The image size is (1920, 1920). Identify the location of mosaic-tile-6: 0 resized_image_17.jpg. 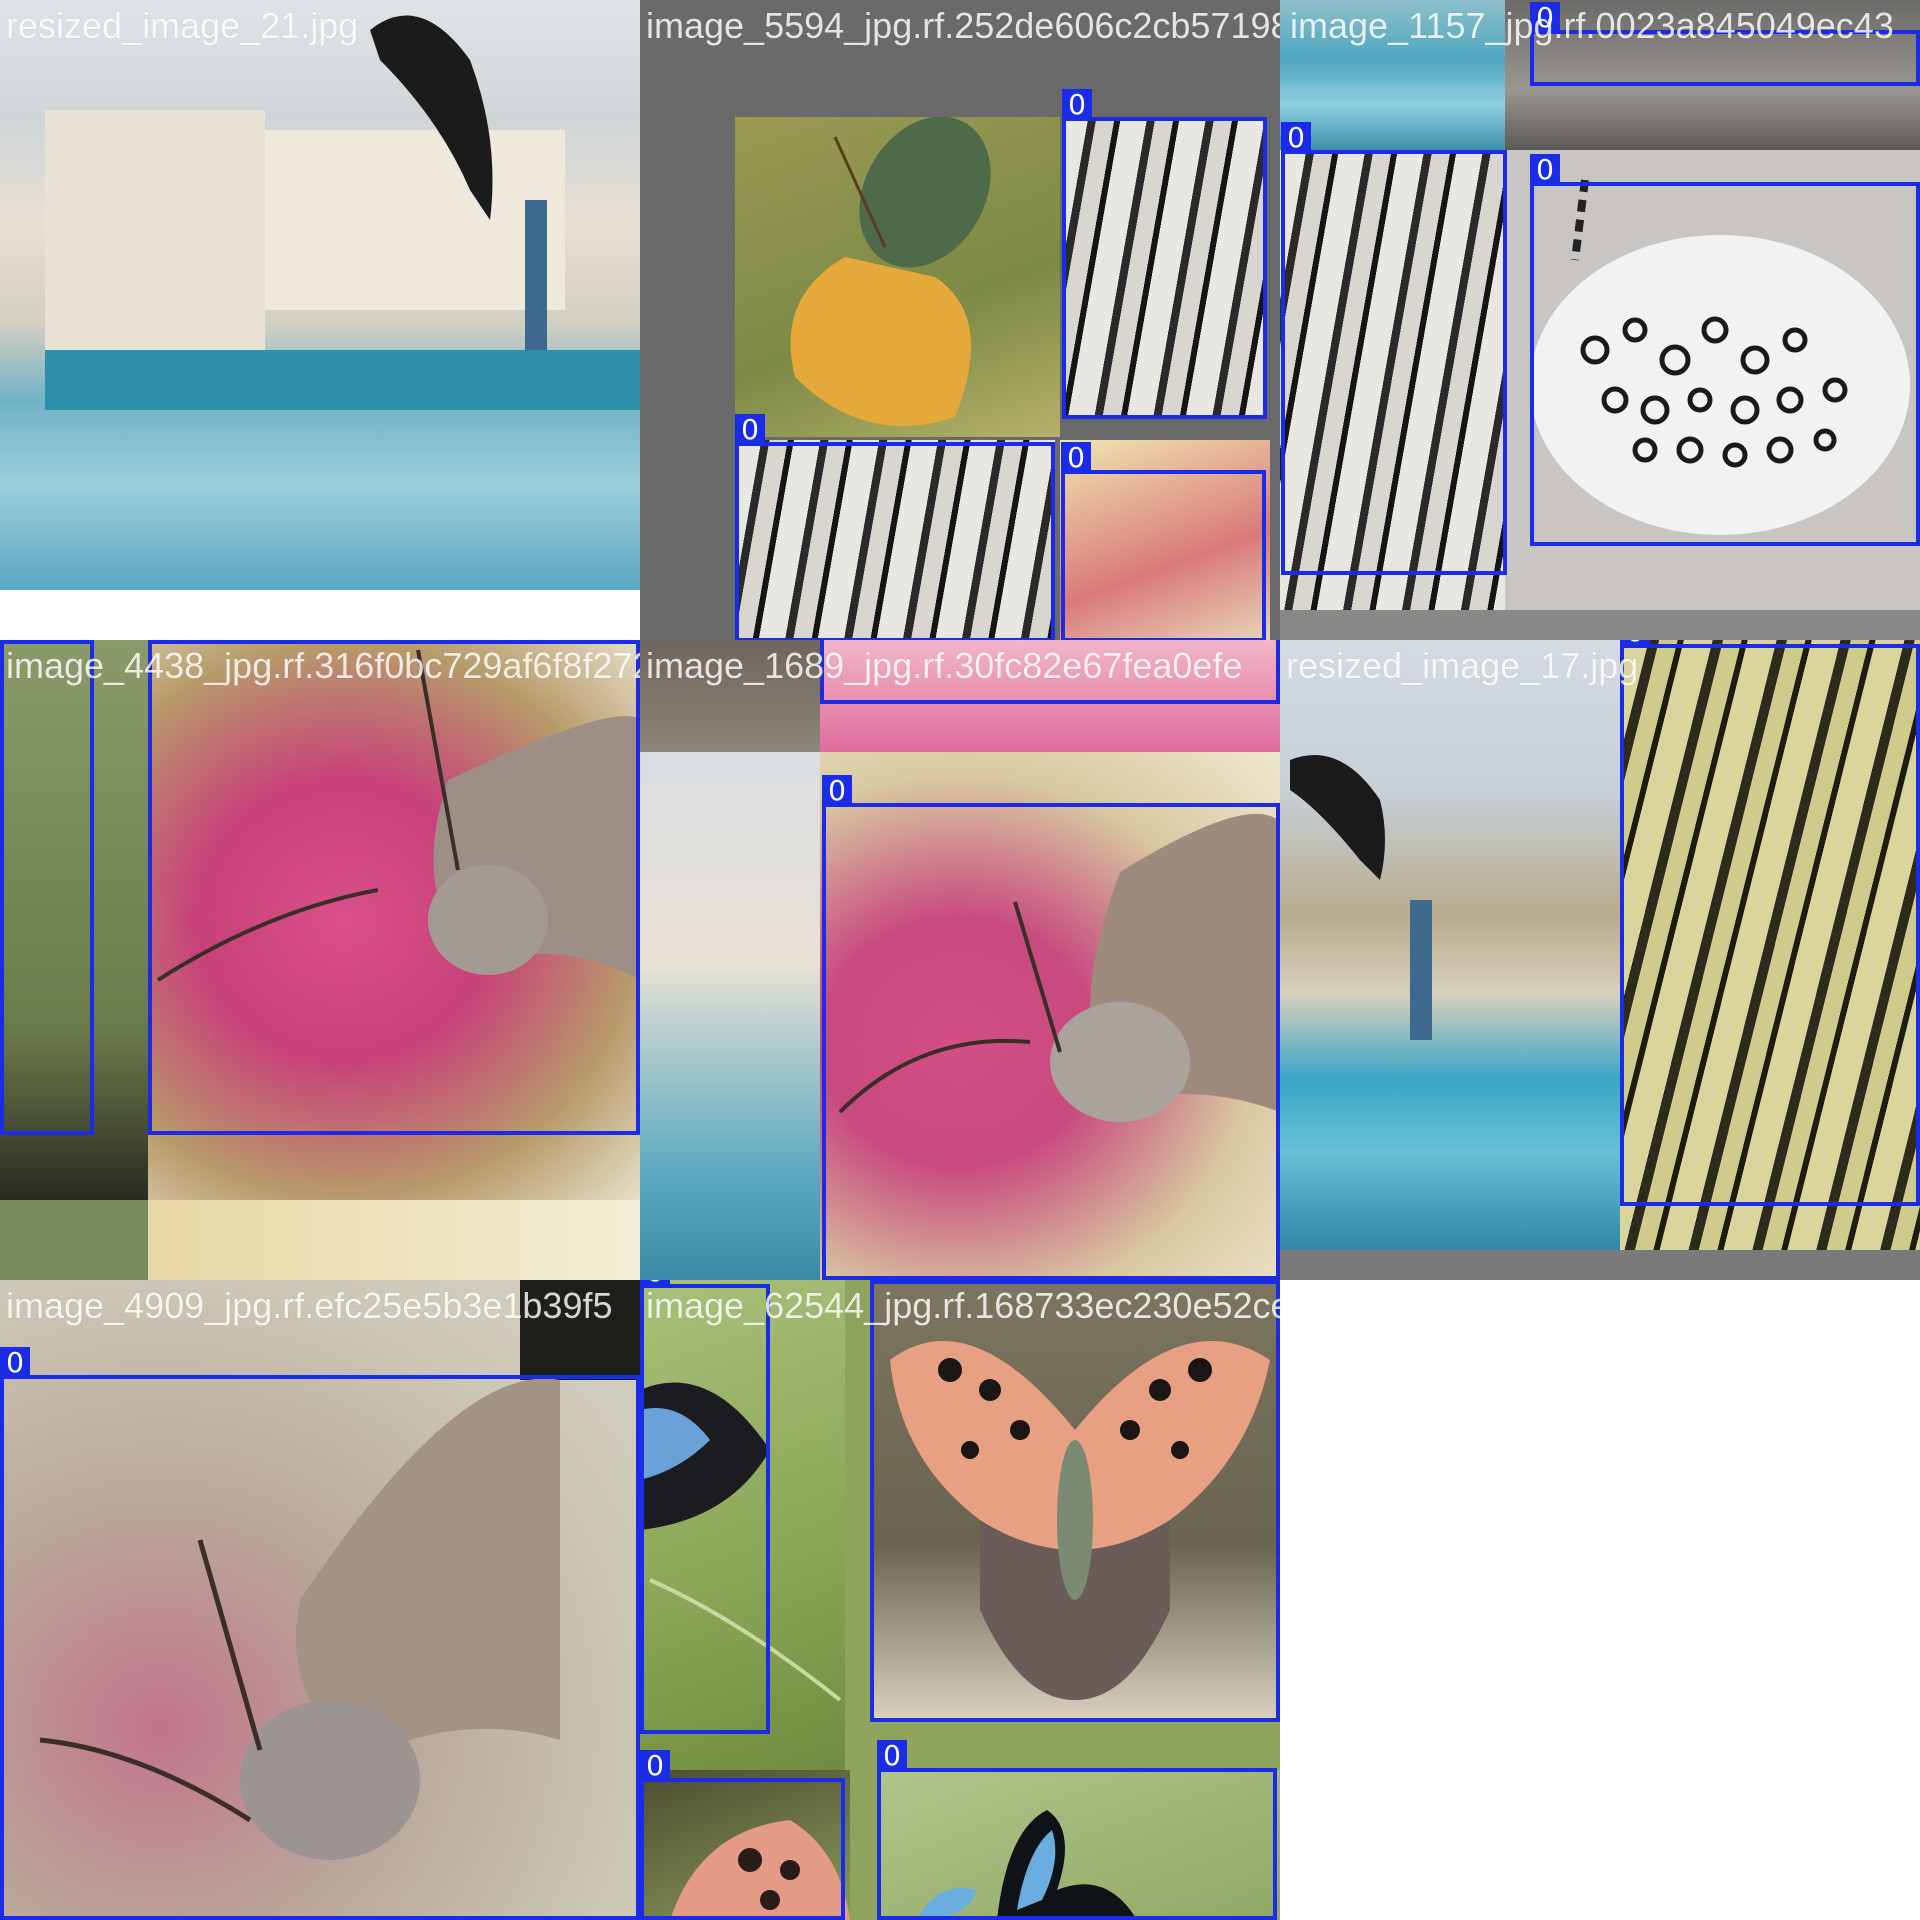
(1600, 960).